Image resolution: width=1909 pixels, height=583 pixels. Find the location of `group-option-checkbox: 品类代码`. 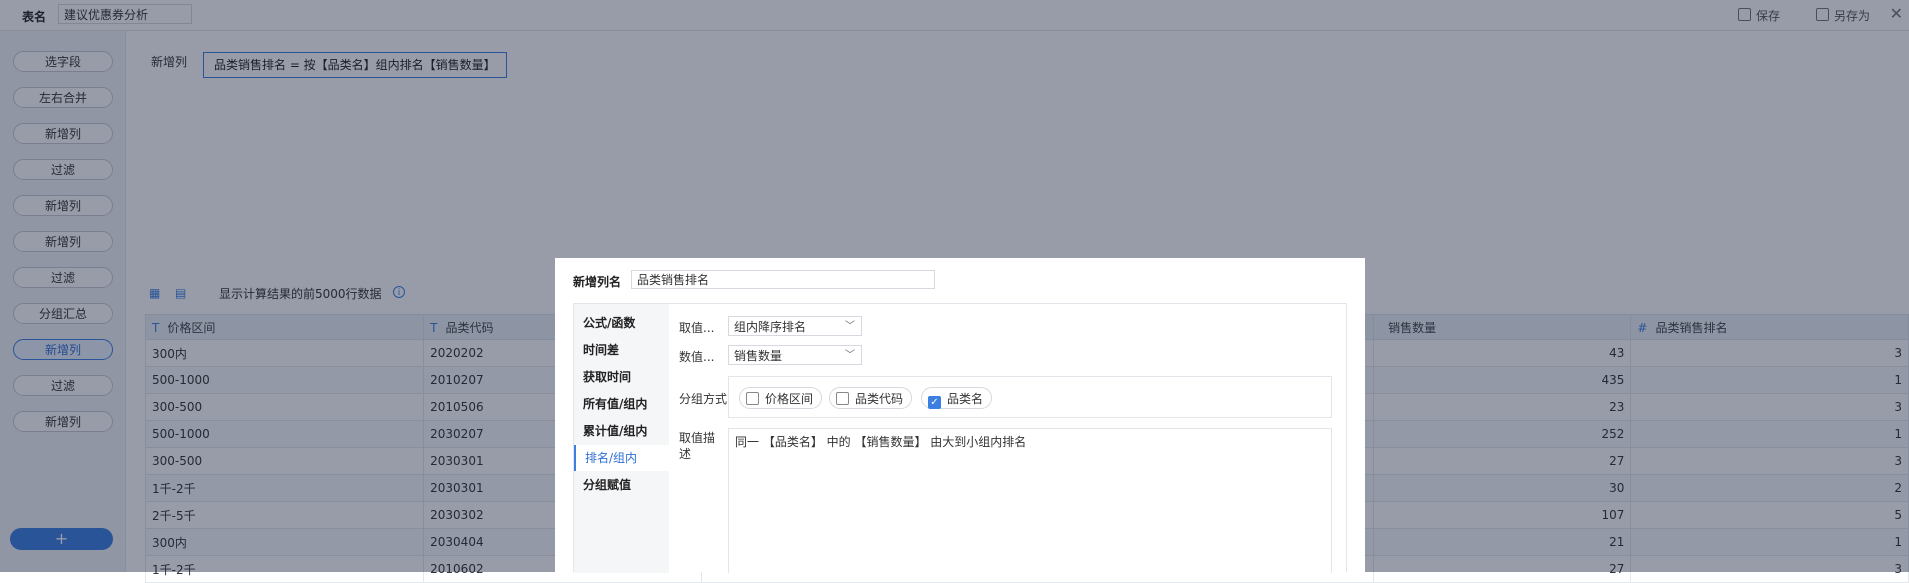

group-option-checkbox: 品类代码 is located at coordinates (871, 398).